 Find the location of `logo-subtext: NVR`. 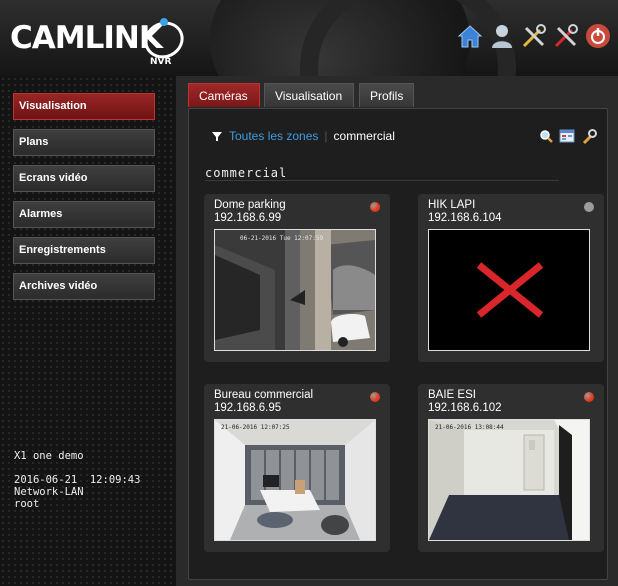

logo-subtext: NVR is located at coordinates (161, 62).